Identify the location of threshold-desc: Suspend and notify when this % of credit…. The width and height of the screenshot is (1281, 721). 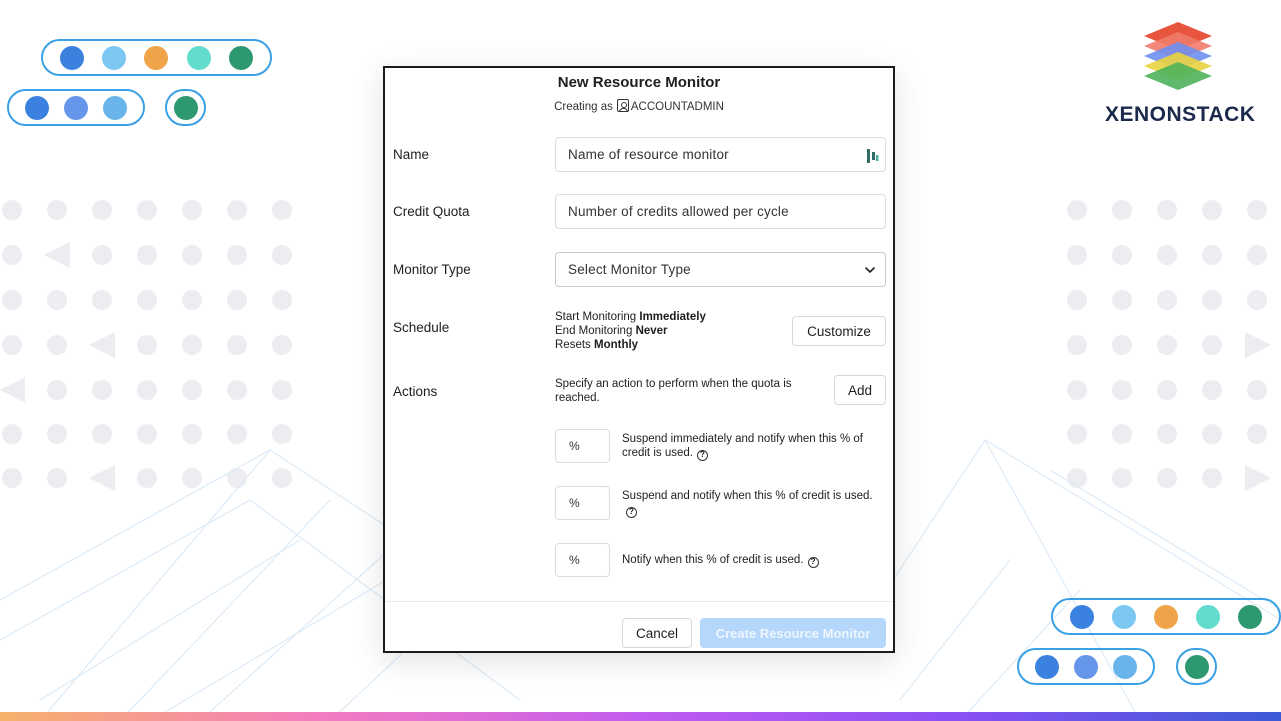
(747, 504).